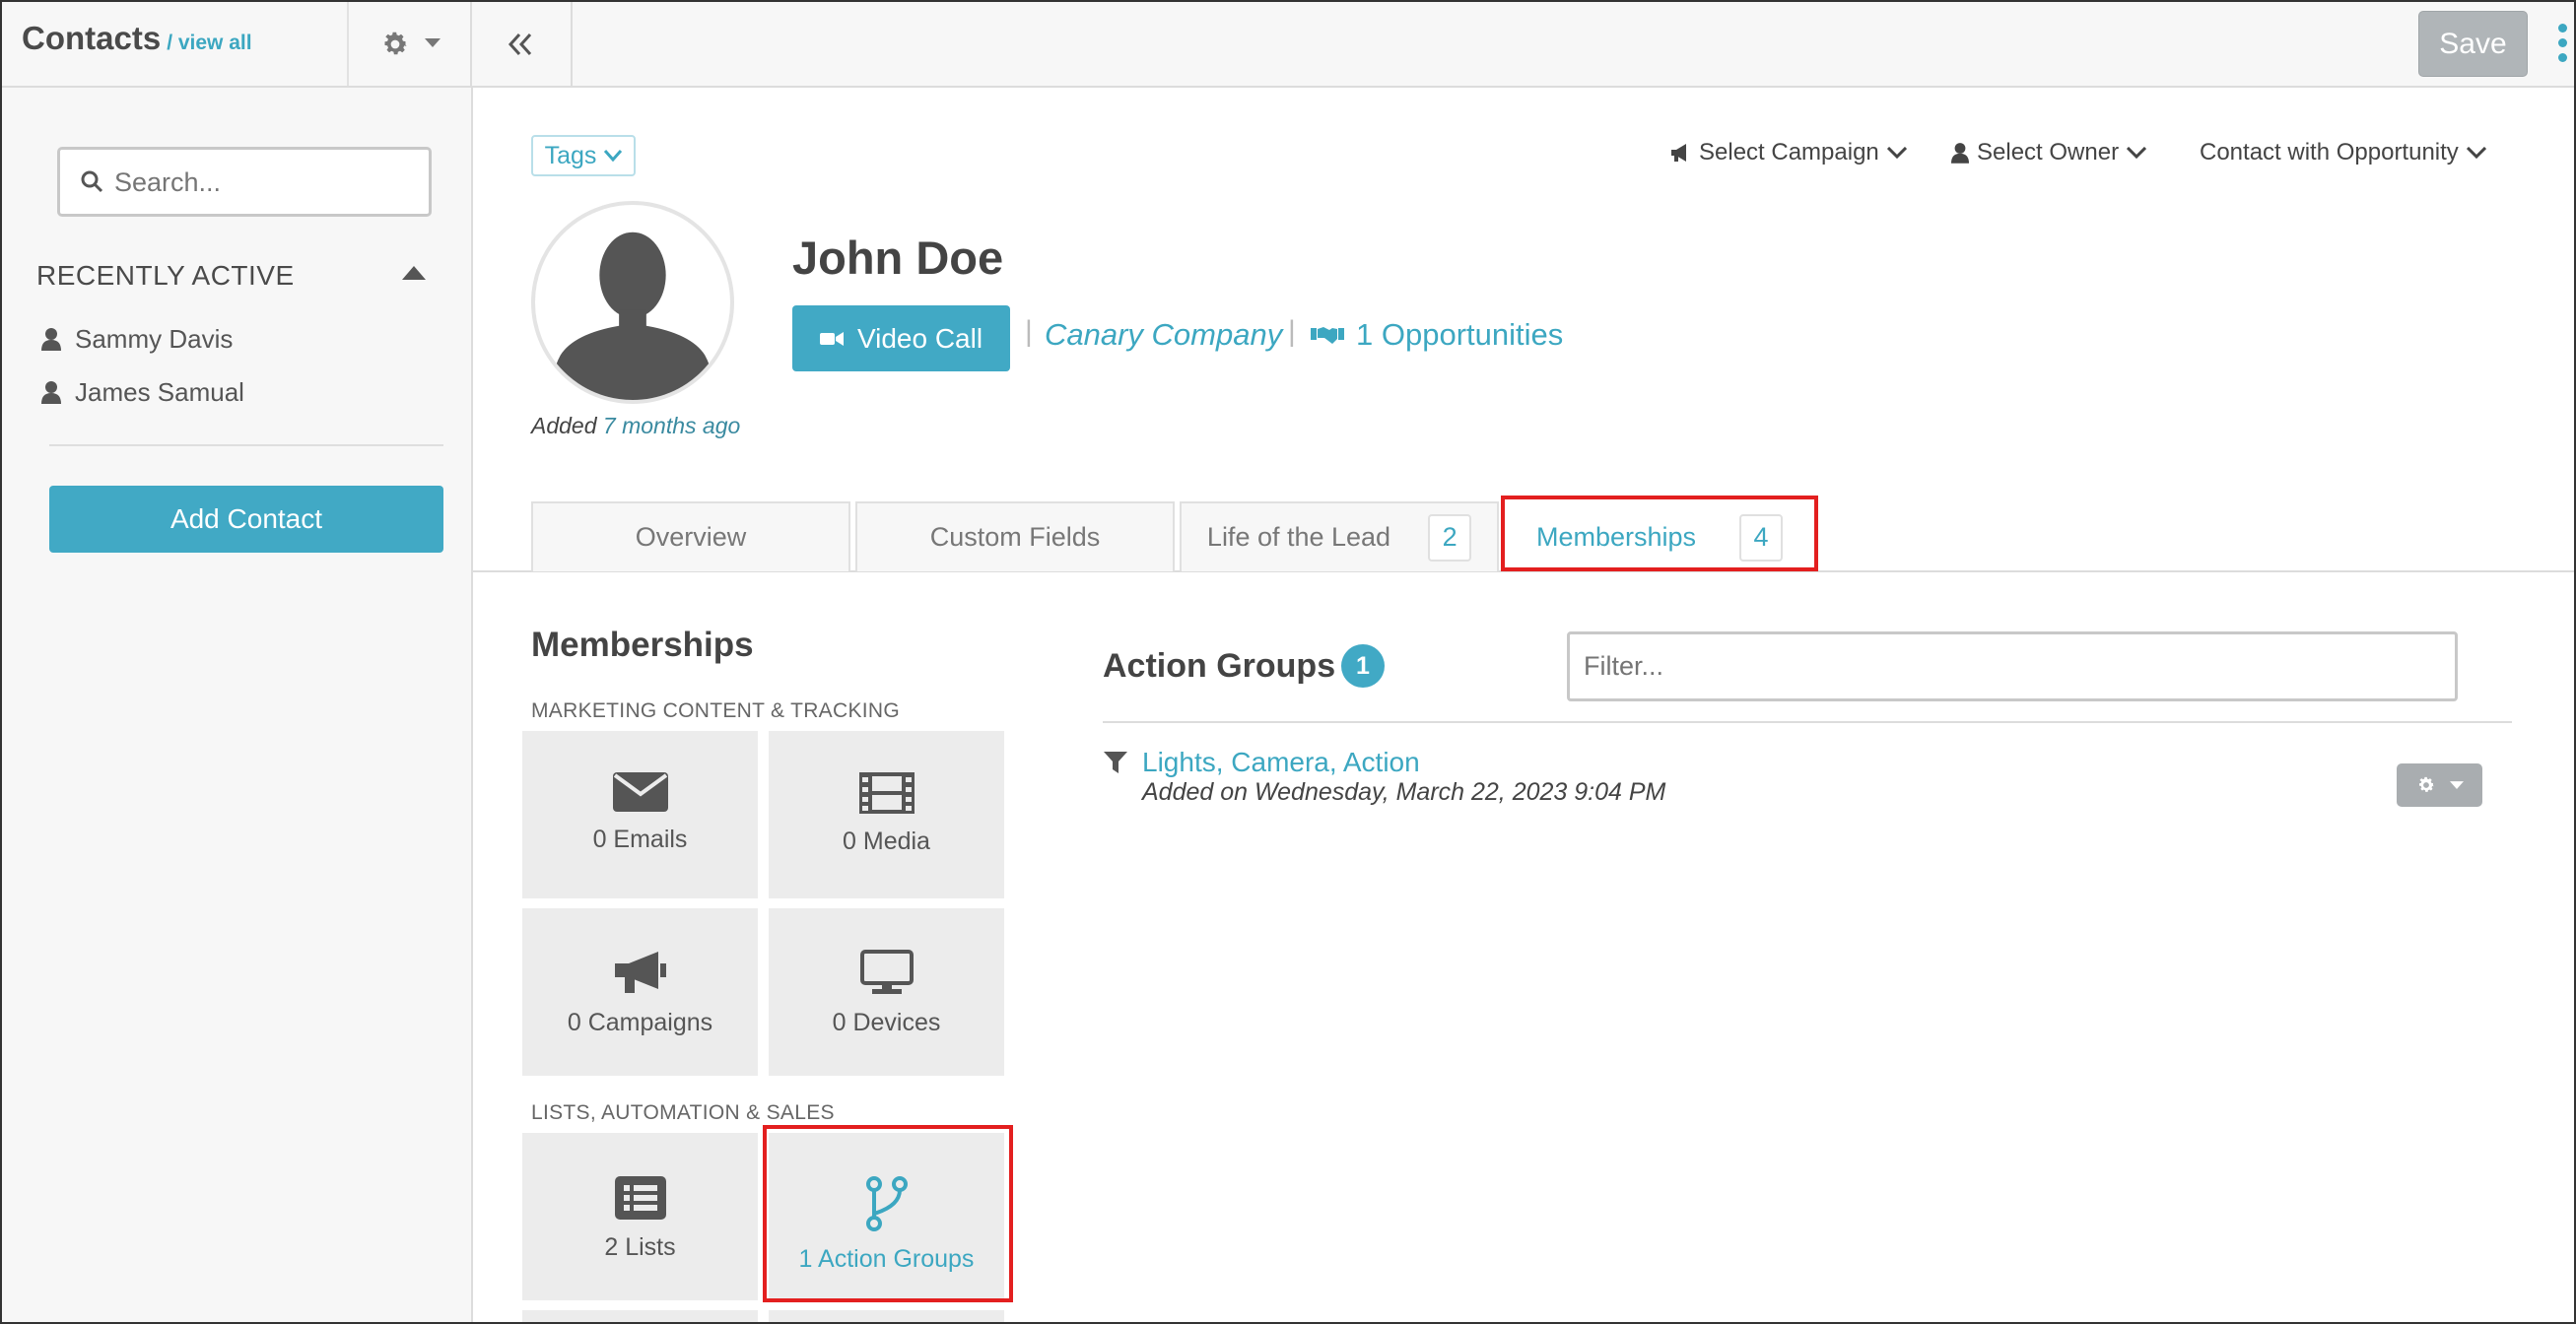 The image size is (2576, 1324). Describe the element at coordinates (2563, 45) in the screenshot. I see `more-options-icon` at that location.